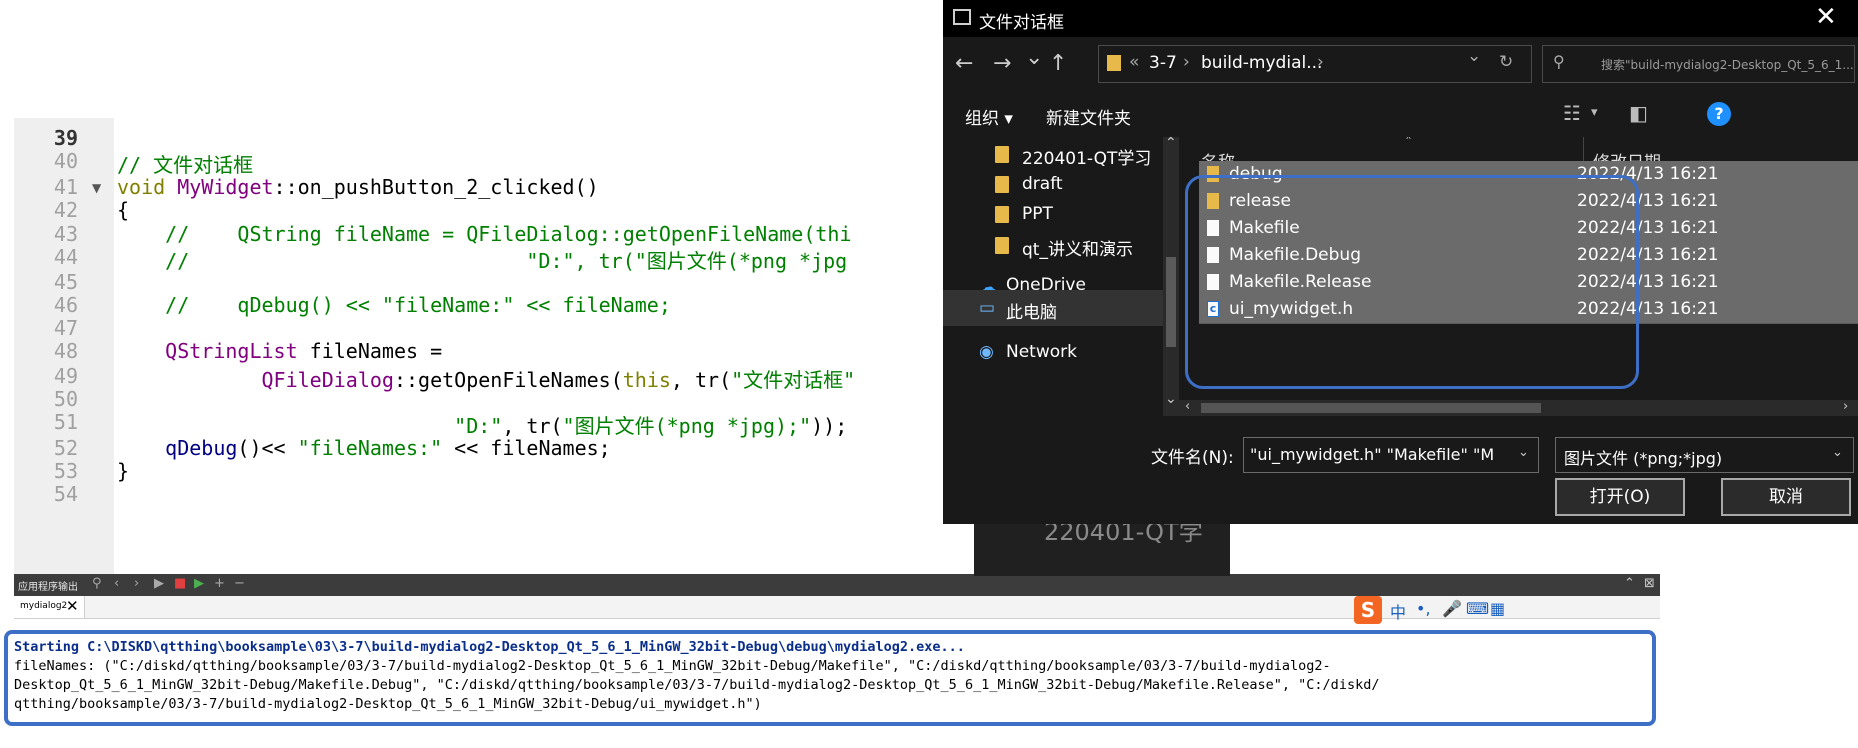 The width and height of the screenshot is (1858, 748). I want to click on filename-input: "ui_mywidget.h" "Makefile" "M ⌄, so click(1391, 455).